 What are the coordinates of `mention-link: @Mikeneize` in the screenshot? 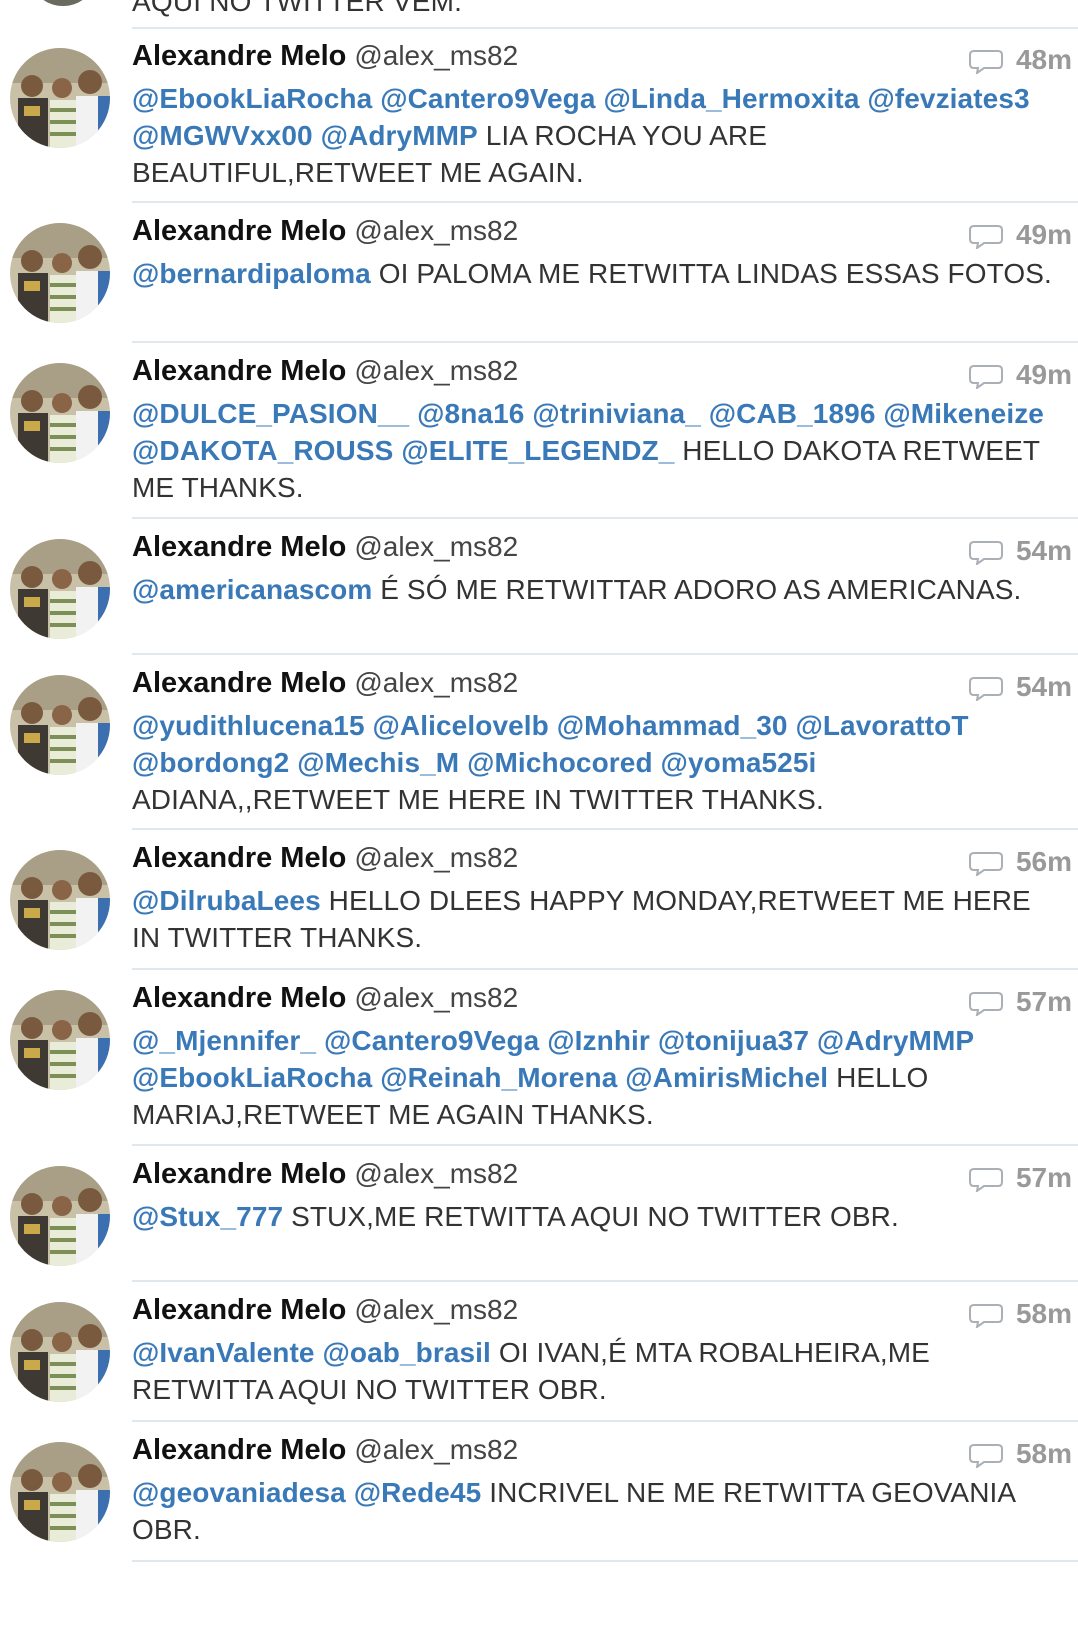 It's located at (963, 413).